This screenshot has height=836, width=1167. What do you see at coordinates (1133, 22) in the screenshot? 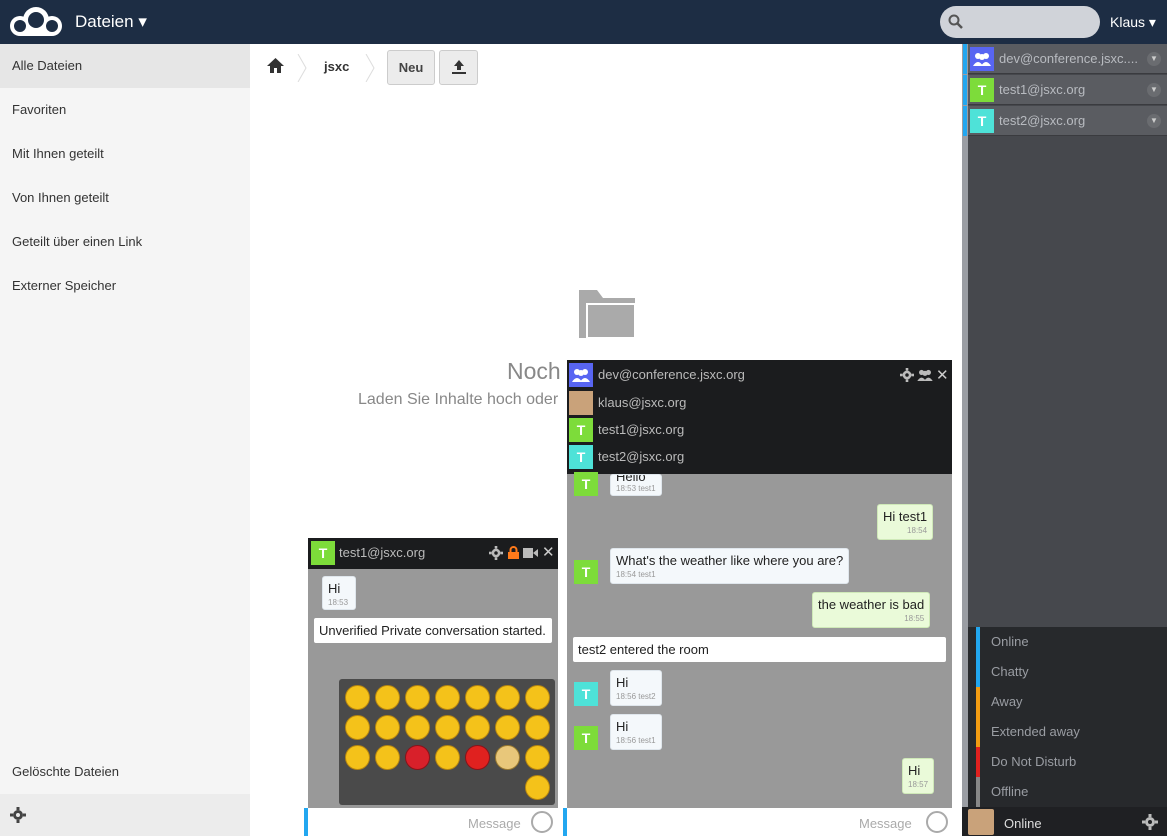
I see `user-menu: Klaus ▾` at bounding box center [1133, 22].